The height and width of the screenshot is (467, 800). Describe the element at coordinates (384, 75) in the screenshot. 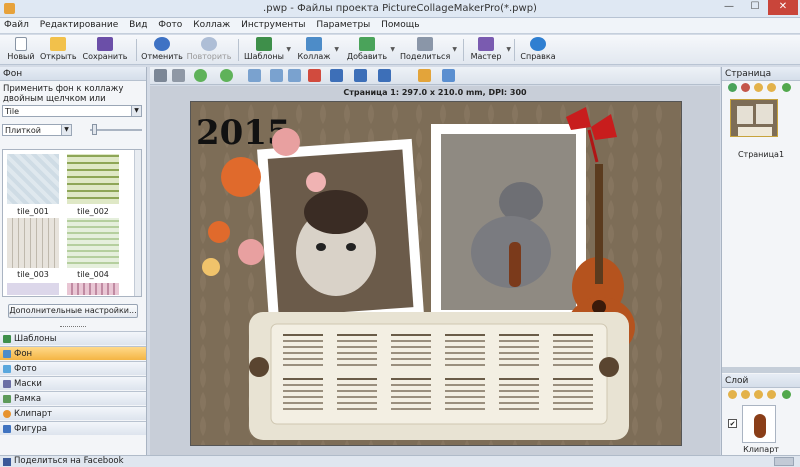

I see `distribute-icon` at that location.